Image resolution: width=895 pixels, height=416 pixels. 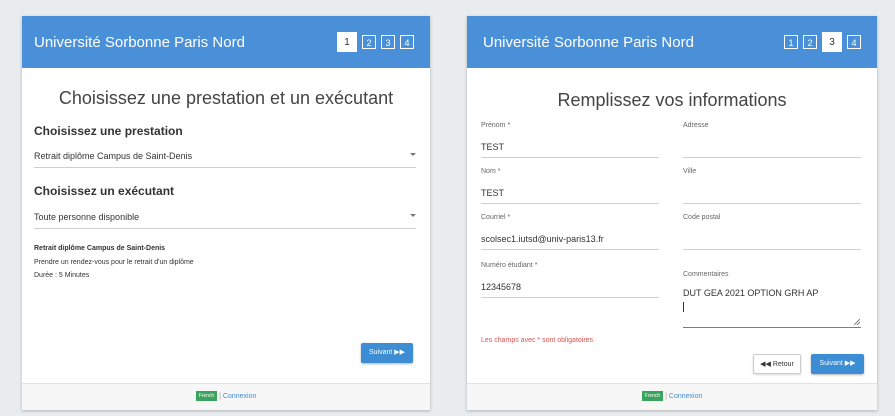 What do you see at coordinates (672, 100) in the screenshot?
I see `page-title: Remplissez vos informations` at bounding box center [672, 100].